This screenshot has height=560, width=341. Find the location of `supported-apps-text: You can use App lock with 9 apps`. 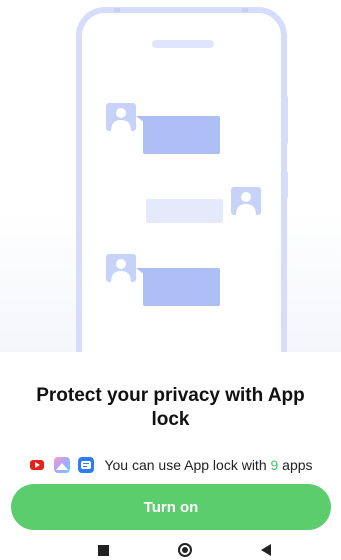

supported-apps-text: You can use App lock with 9 apps is located at coordinates (208, 465).